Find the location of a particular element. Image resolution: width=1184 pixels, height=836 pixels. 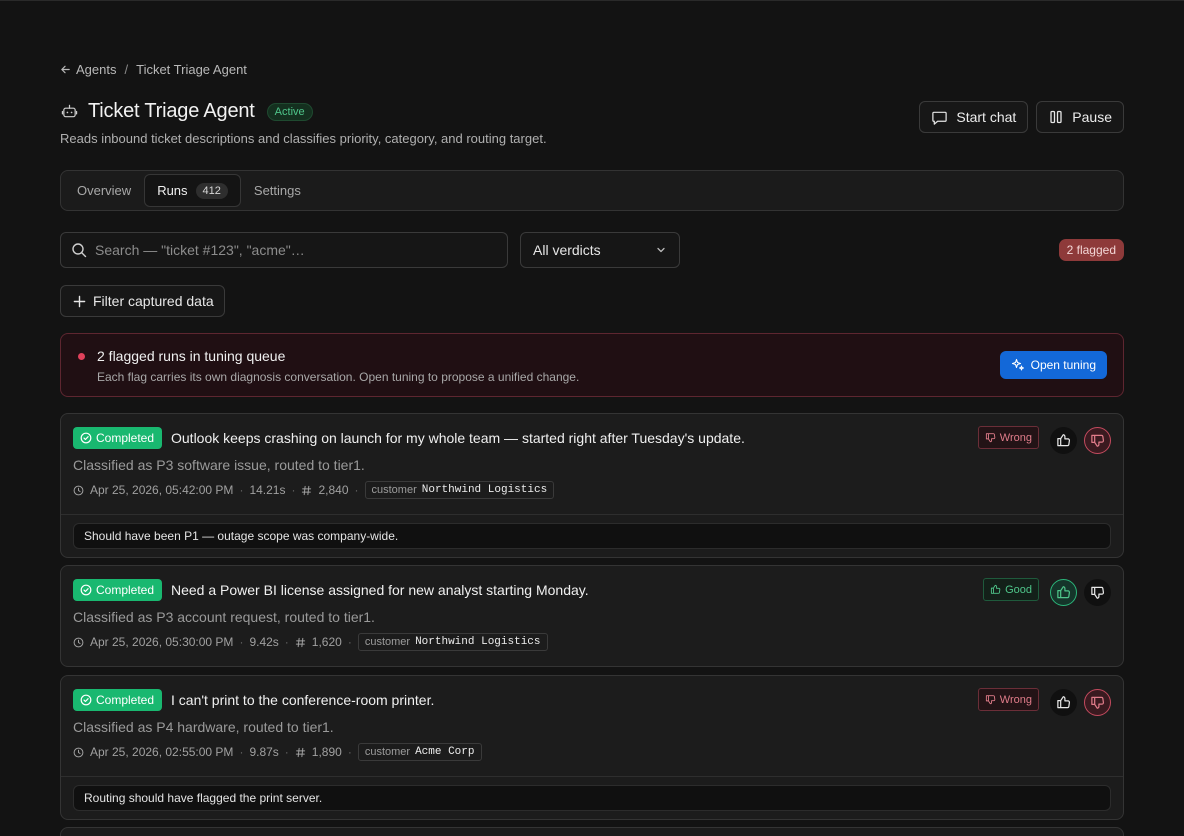

run-timestamp: Apr 25, 2026, 05:42:00 PM is located at coordinates (162, 490).